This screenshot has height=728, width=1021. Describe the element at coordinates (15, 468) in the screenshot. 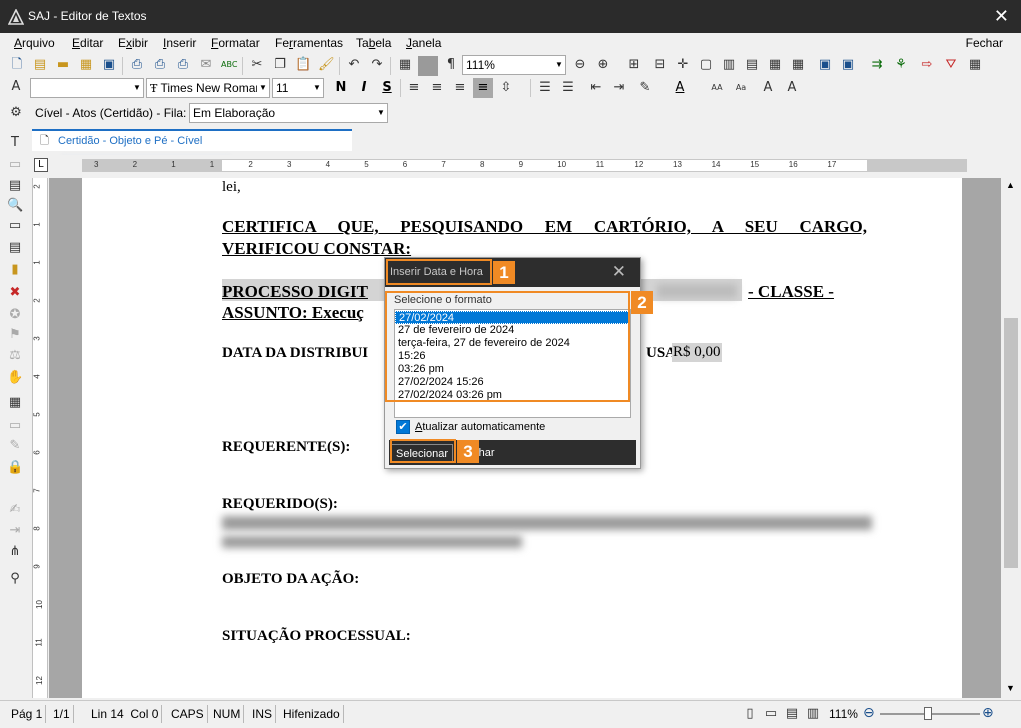

I see `lock-icon: 🔒` at that location.